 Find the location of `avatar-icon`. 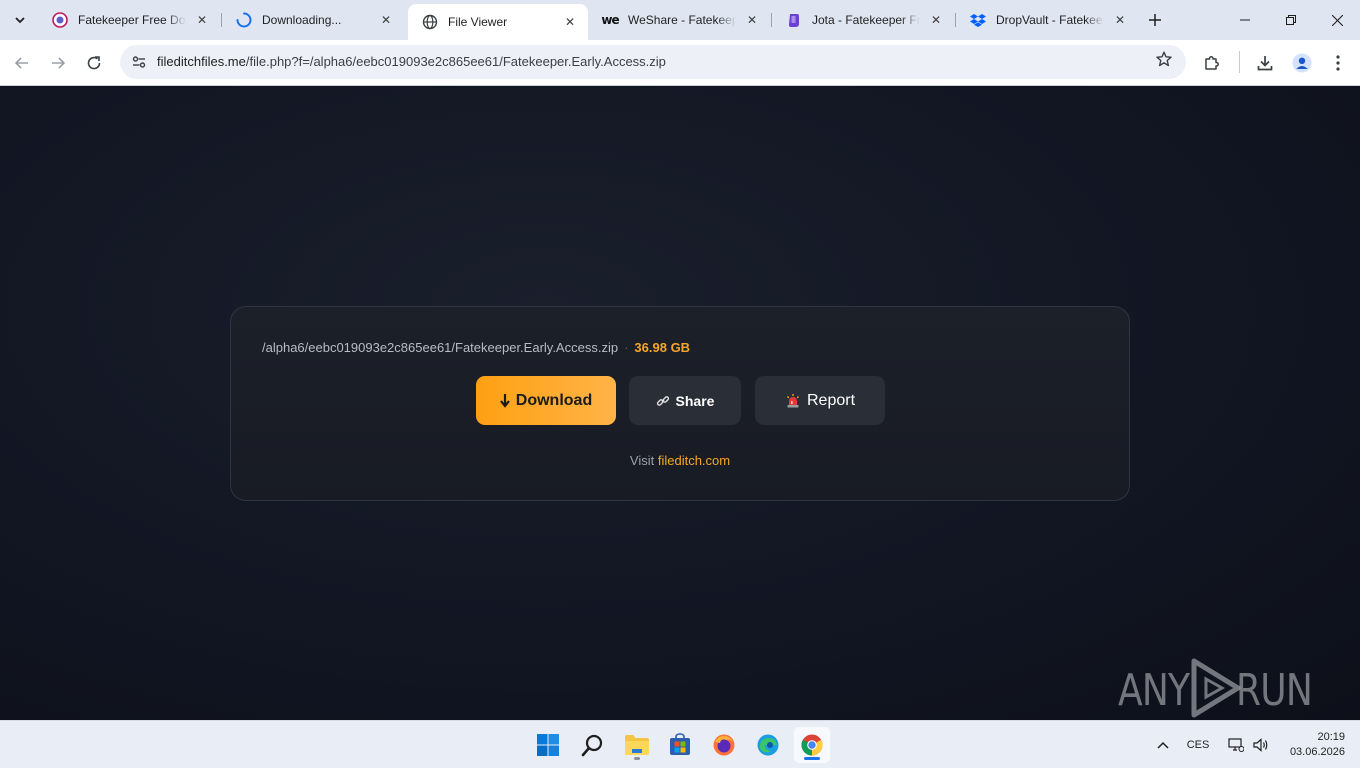

avatar-icon is located at coordinates (1302, 63).